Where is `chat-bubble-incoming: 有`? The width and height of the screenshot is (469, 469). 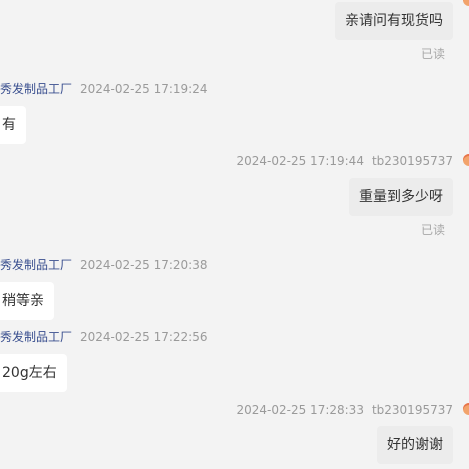 chat-bubble-incoming: 有 is located at coordinates (13, 125).